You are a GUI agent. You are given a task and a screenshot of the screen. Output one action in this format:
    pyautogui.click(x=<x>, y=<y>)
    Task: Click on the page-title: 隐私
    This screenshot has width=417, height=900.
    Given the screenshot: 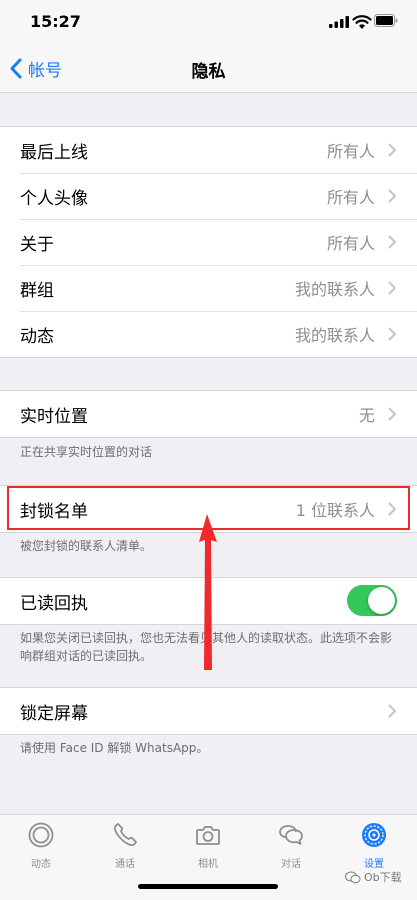 What is the action you would take?
    pyautogui.click(x=208, y=72)
    